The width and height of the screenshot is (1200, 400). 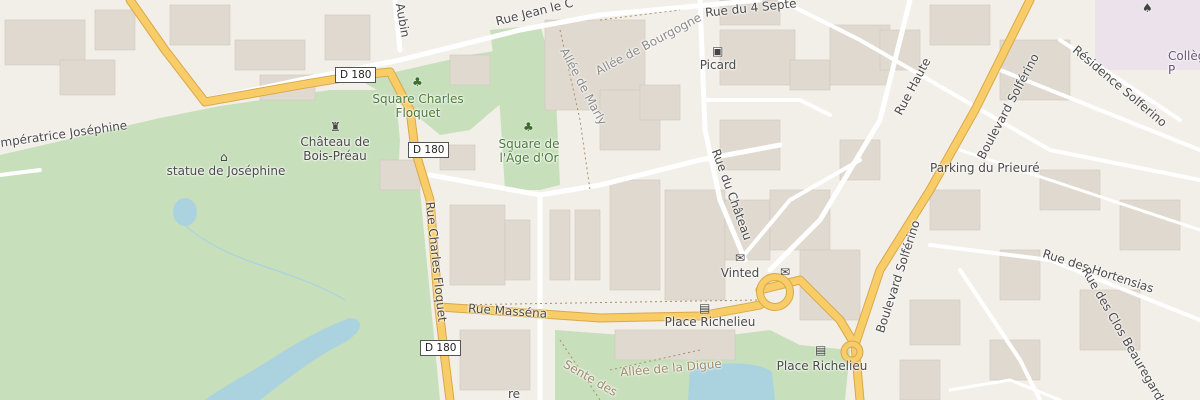 What do you see at coordinates (528, 151) in the screenshot?
I see `poi-square-age-or: Square de l'Âge d'Or` at bounding box center [528, 151].